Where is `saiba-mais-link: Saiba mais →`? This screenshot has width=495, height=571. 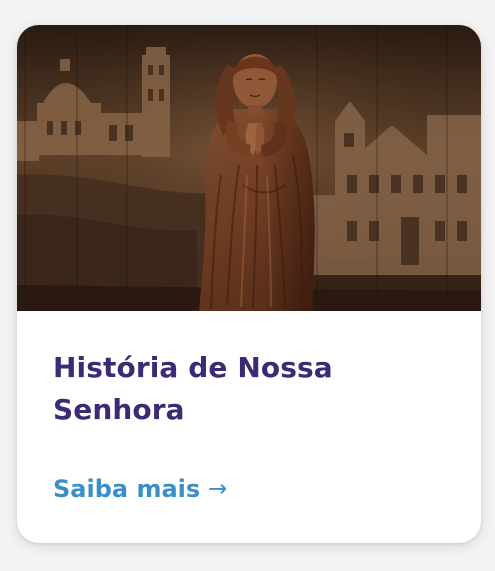
saiba-mais-link: Saiba mais → is located at coordinates (140, 489).